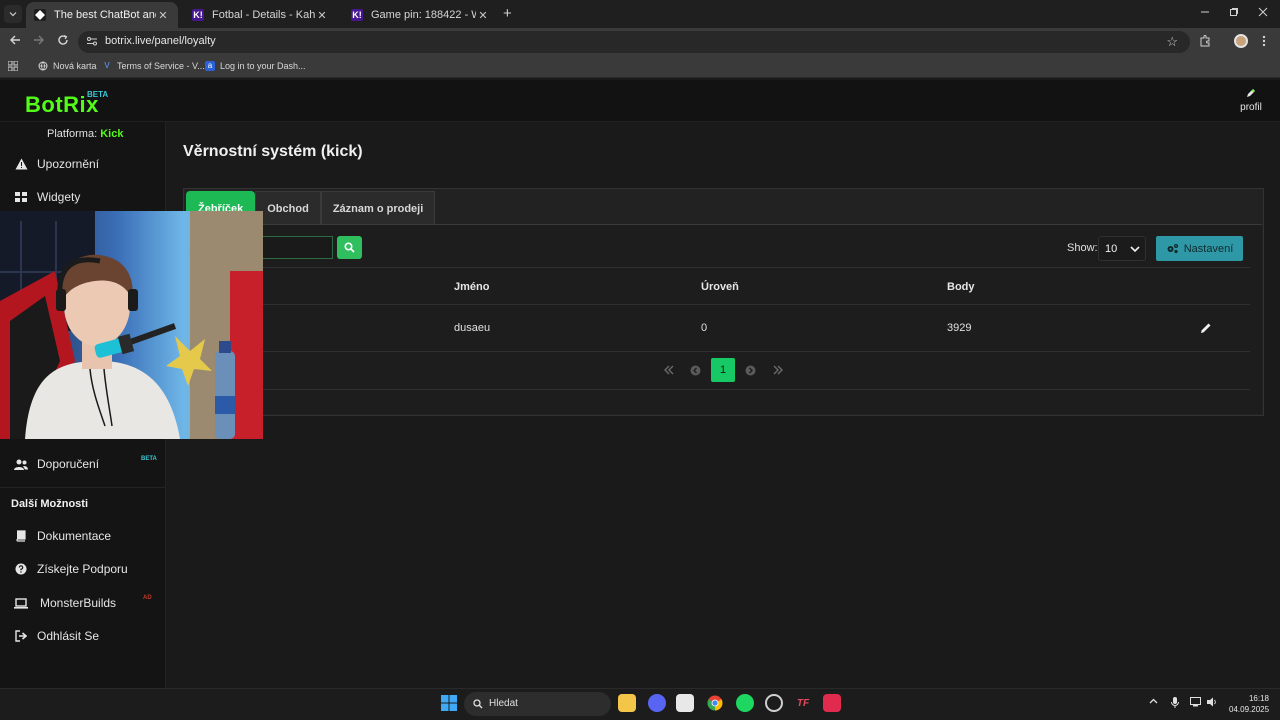 The image size is (1280, 720). I want to click on laptop-icon, so click(21, 603).